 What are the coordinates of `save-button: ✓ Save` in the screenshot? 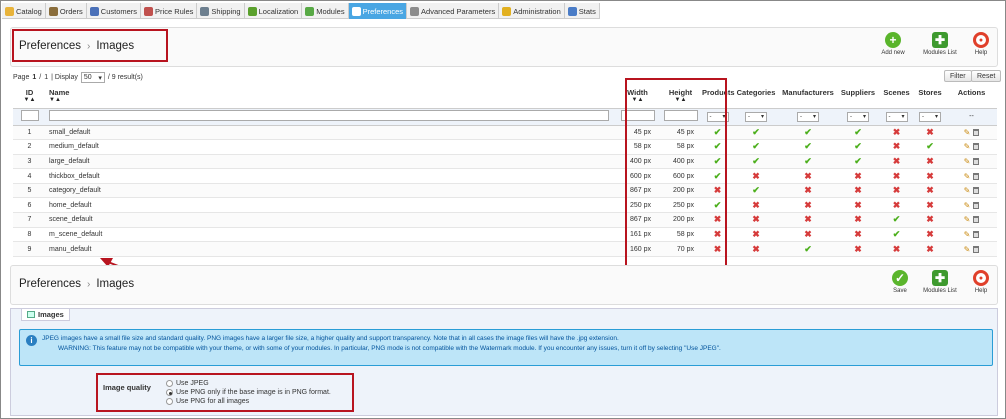 It's located at (900, 282).